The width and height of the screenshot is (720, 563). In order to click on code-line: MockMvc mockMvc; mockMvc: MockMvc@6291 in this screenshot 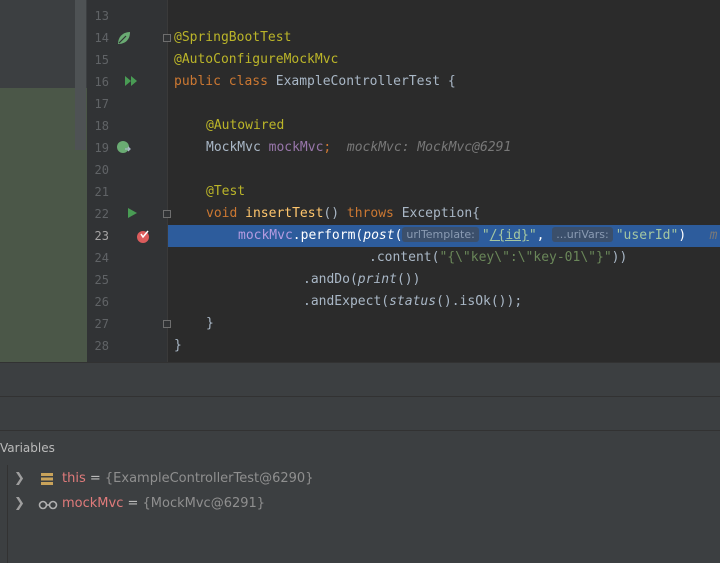, I will do `click(359, 147)`.